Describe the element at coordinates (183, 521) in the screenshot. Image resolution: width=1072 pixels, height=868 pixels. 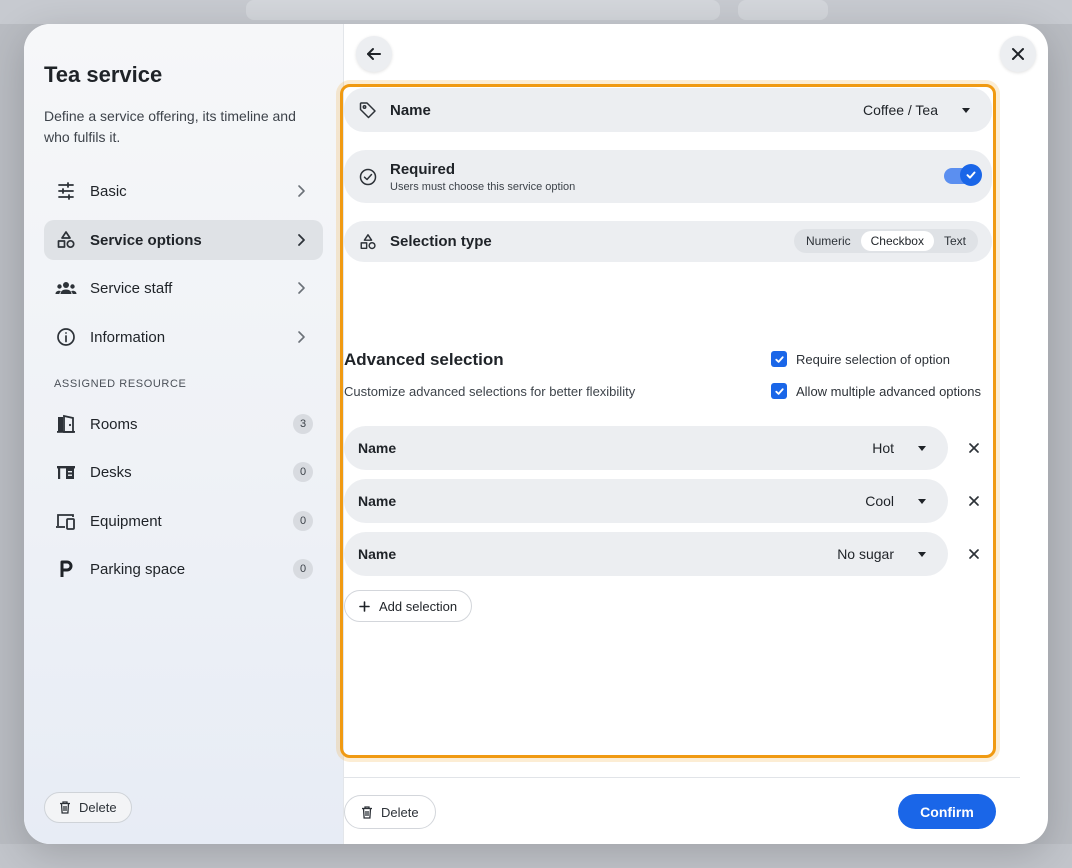
I see `sidebar-item-equipment: Equipment 0` at that location.